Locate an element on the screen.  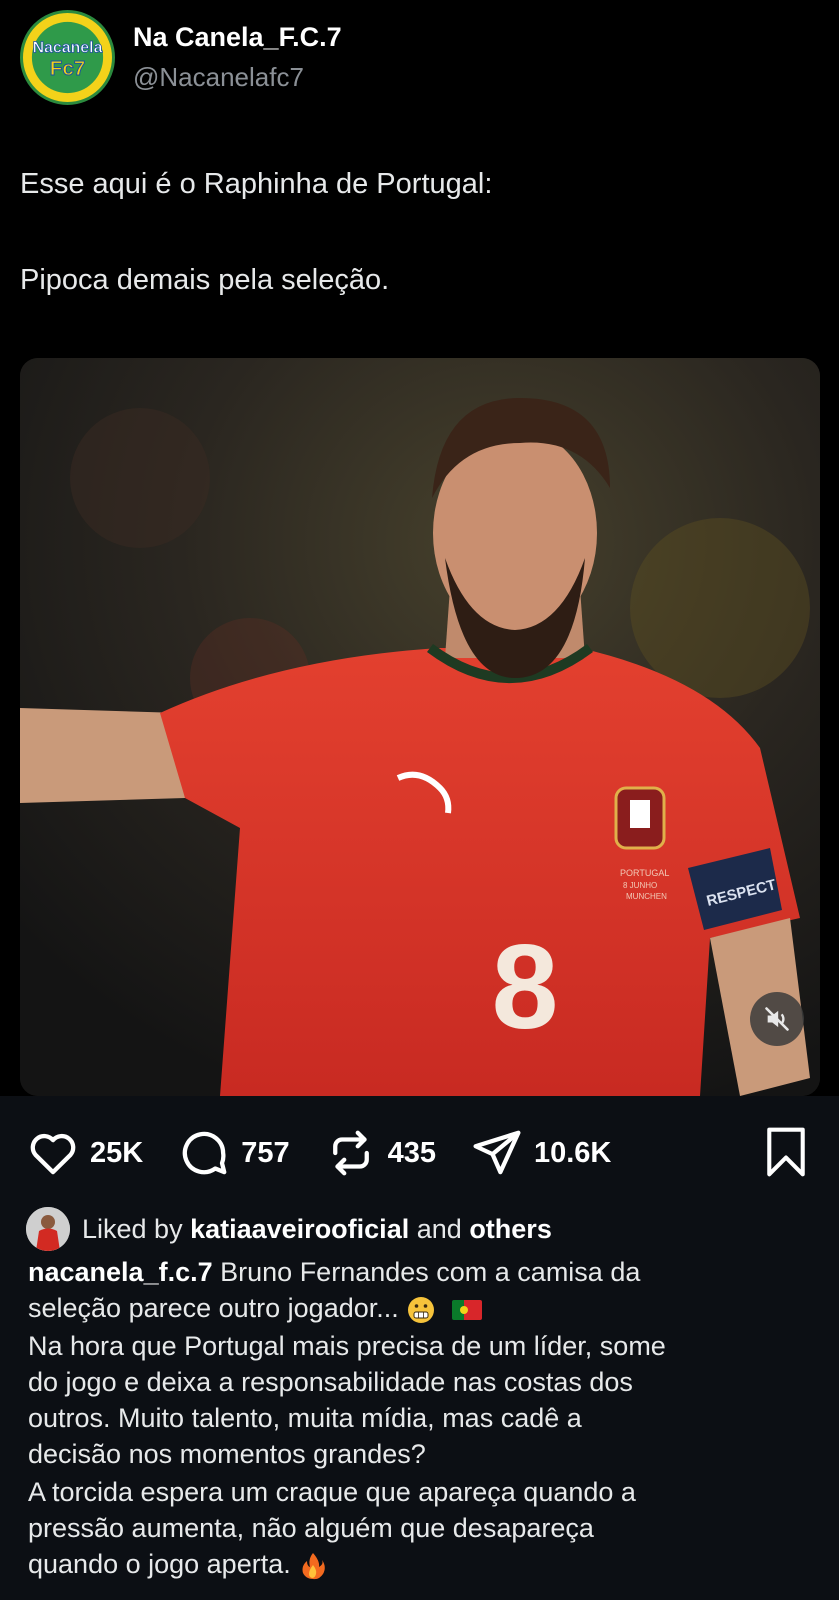
liked-by-and: and is located at coordinates (439, 1228).